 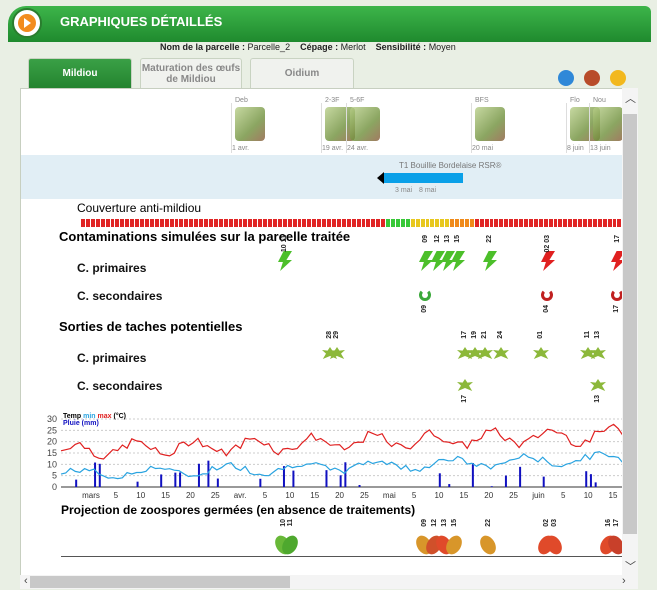 What do you see at coordinates (608, 124) in the screenshot?
I see `stage-vine-icon` at bounding box center [608, 124].